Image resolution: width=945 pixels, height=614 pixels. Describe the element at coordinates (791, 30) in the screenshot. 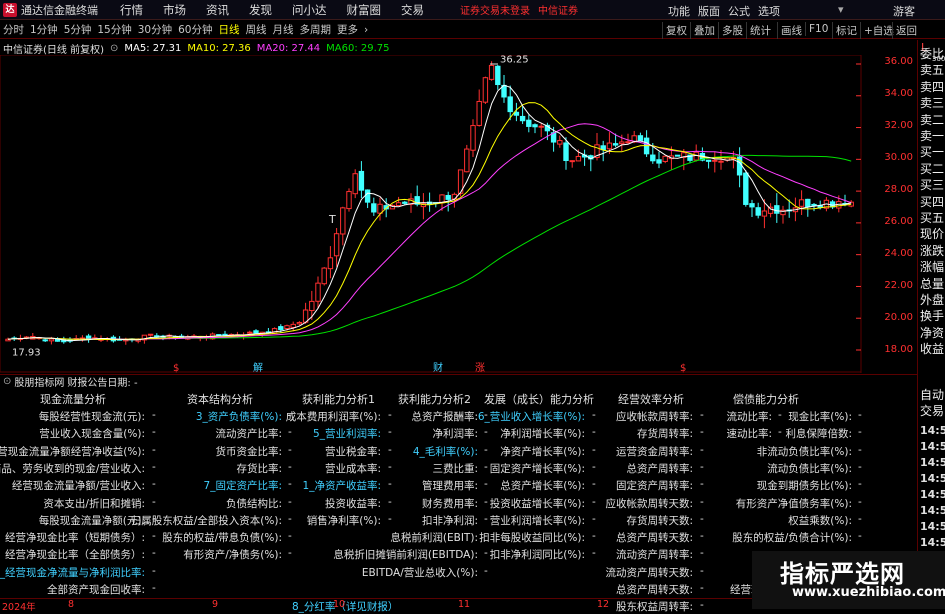

I see `huaxian-button: 画线` at that location.